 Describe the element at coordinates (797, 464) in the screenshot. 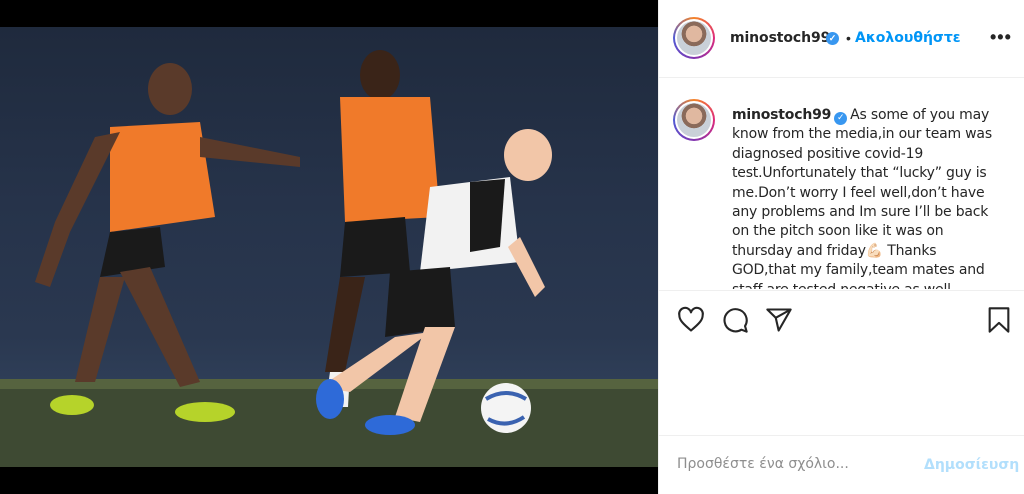

I see `comment-input` at that location.